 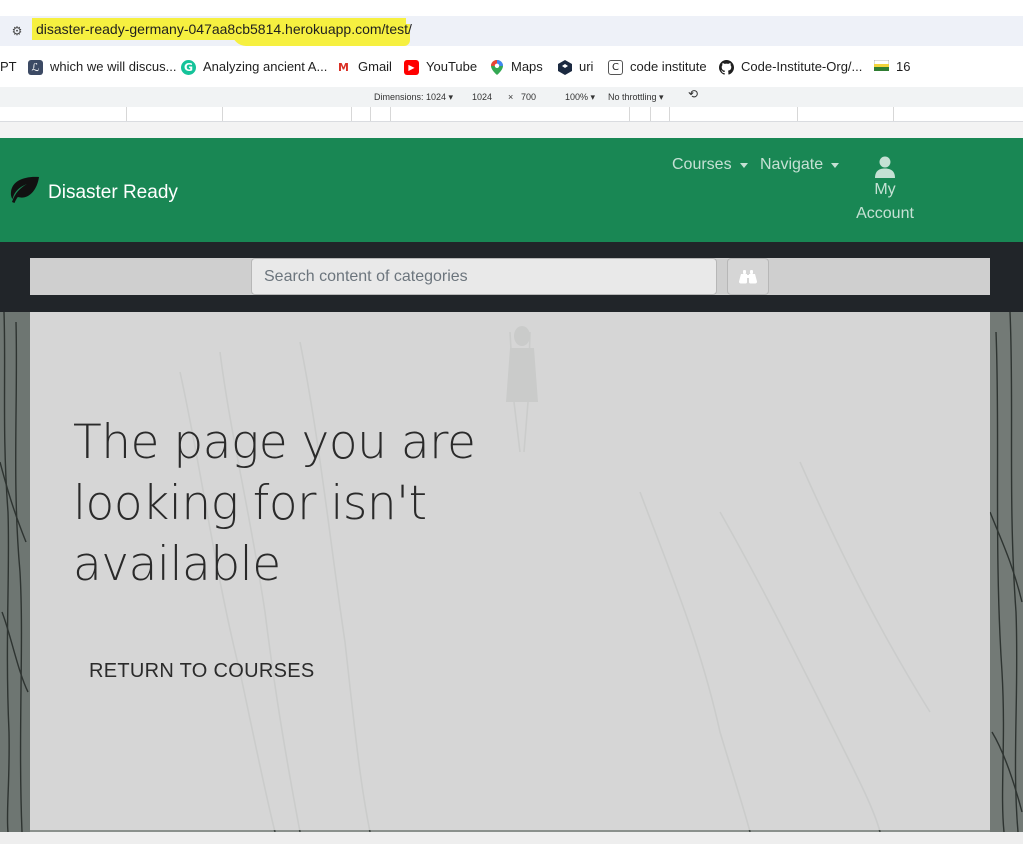 I want to click on bookmark-label: Gmail, so click(x=375, y=66).